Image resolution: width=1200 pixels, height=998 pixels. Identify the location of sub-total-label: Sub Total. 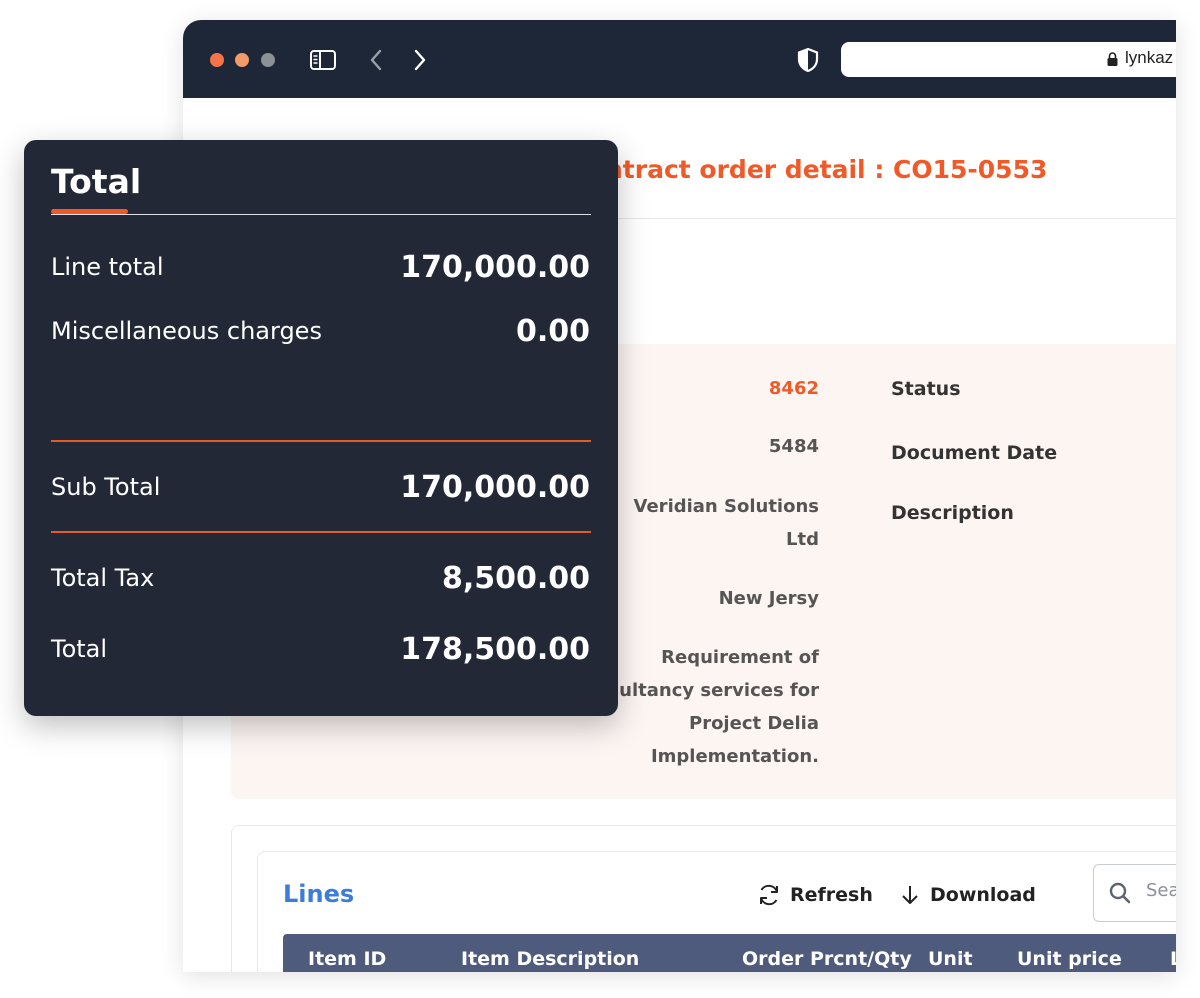
(106, 487).